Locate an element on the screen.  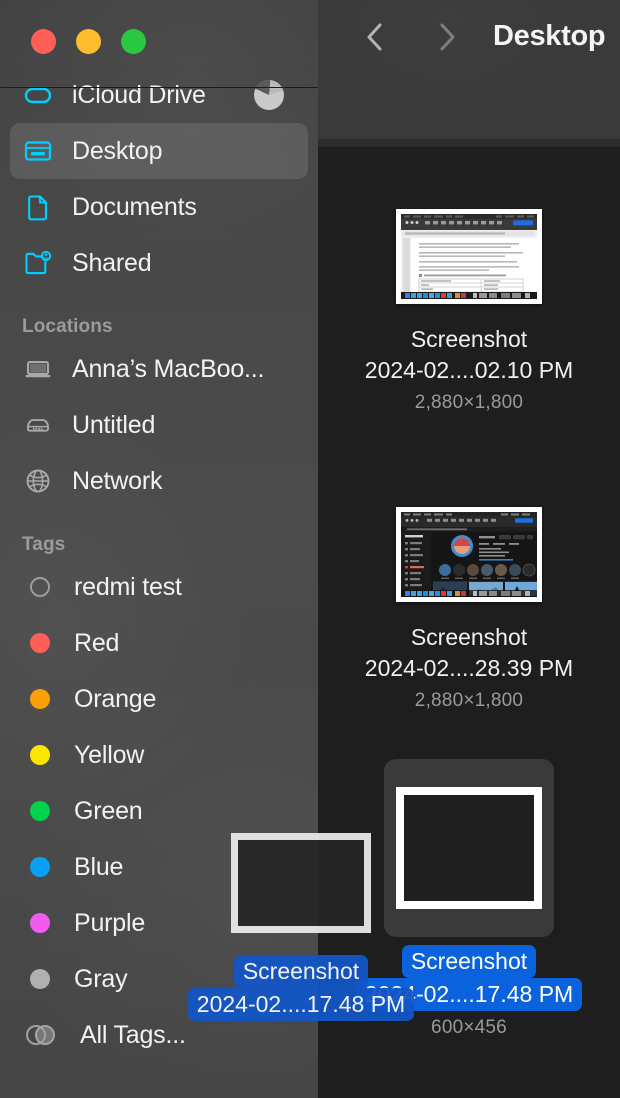
tag-label: redmi test is located at coordinates (128, 586).